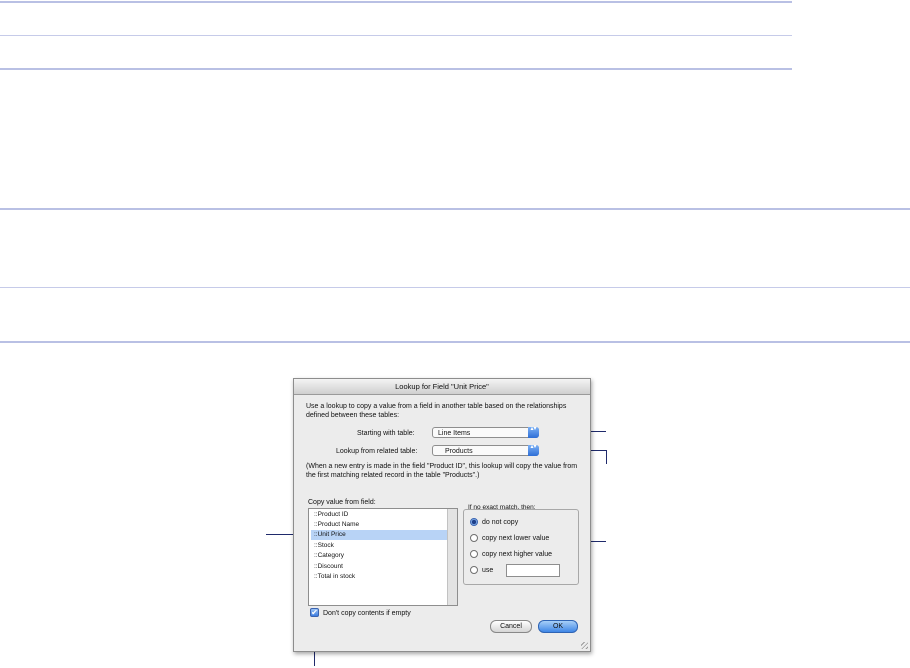  I want to click on related-table-label: Lookup from related table:, so click(377, 451).